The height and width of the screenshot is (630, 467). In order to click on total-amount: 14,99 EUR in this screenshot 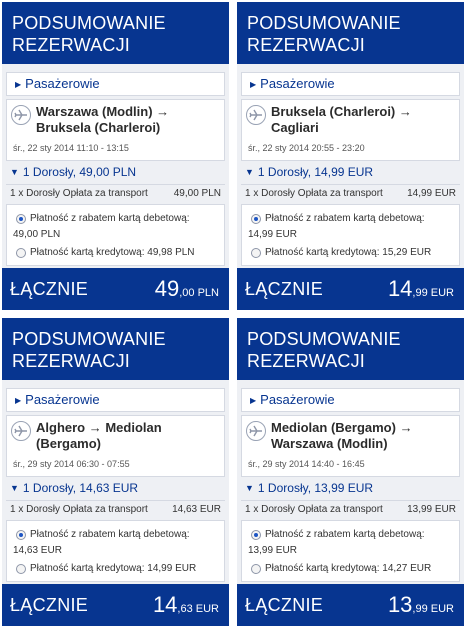, I will do `click(421, 289)`.